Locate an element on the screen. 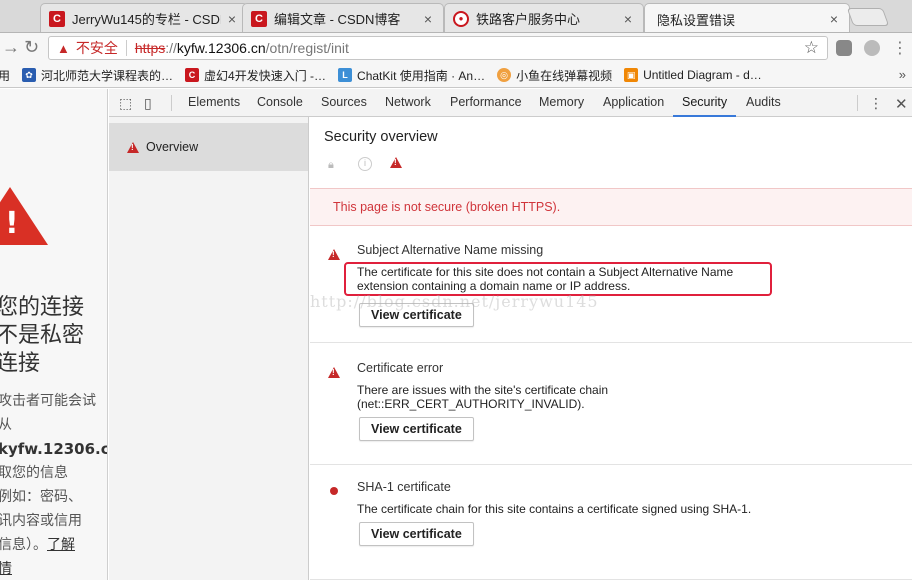 Image resolution: width=912 pixels, height=580 pixels. learn-more-link: 了解 is located at coordinates (61, 545).